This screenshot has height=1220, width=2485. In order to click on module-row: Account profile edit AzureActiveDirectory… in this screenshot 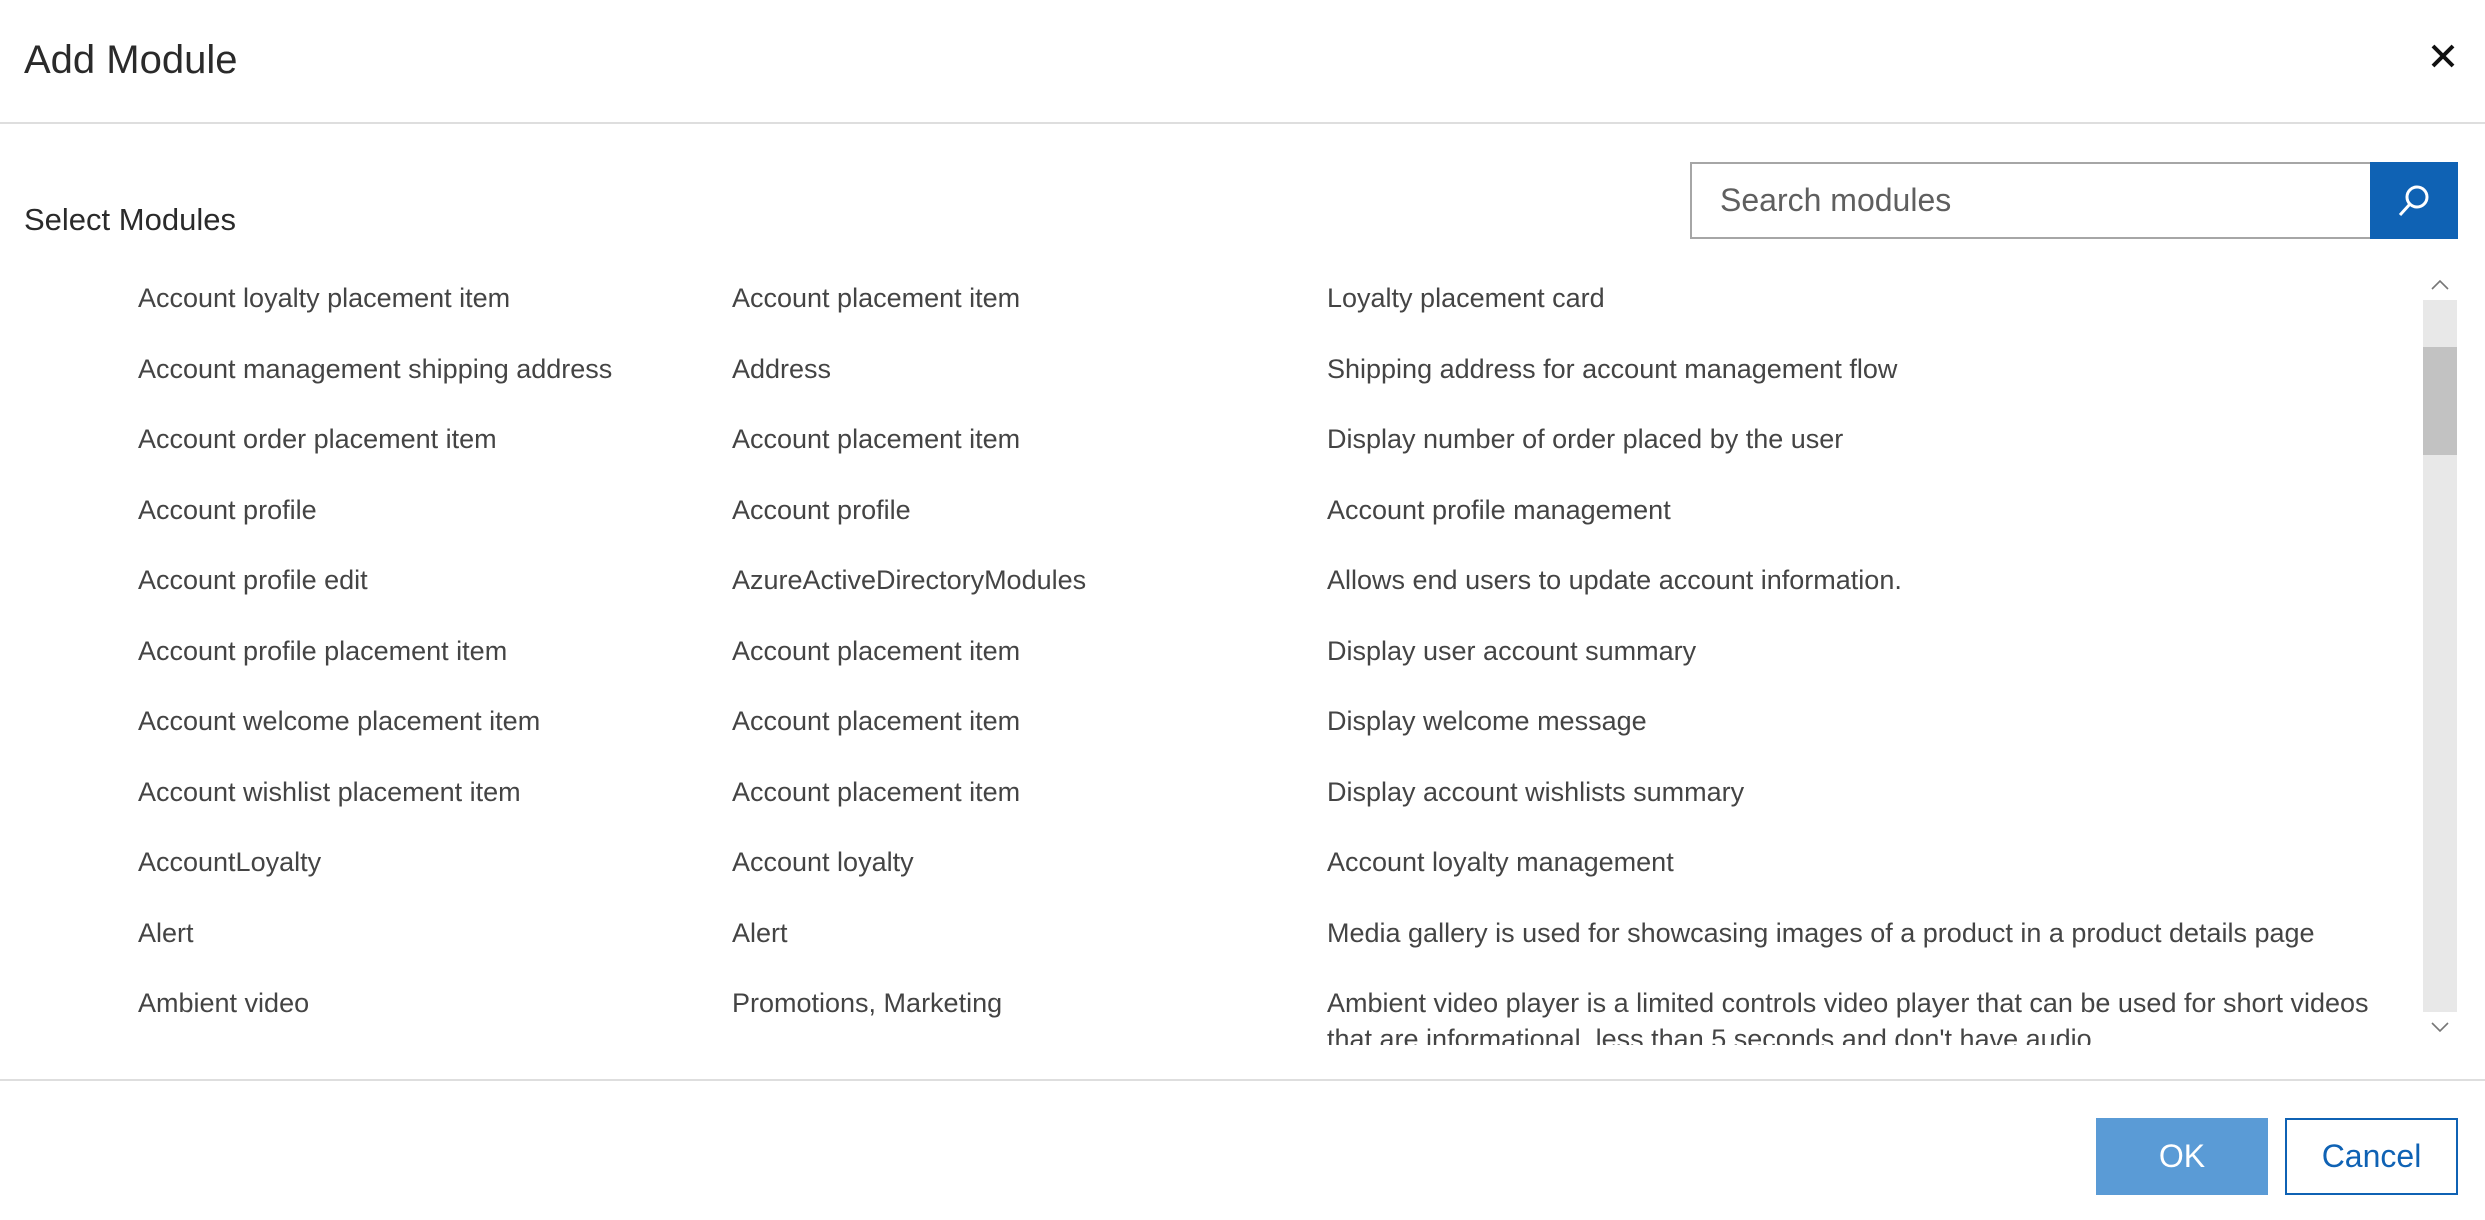, I will do `click(1210, 587)`.